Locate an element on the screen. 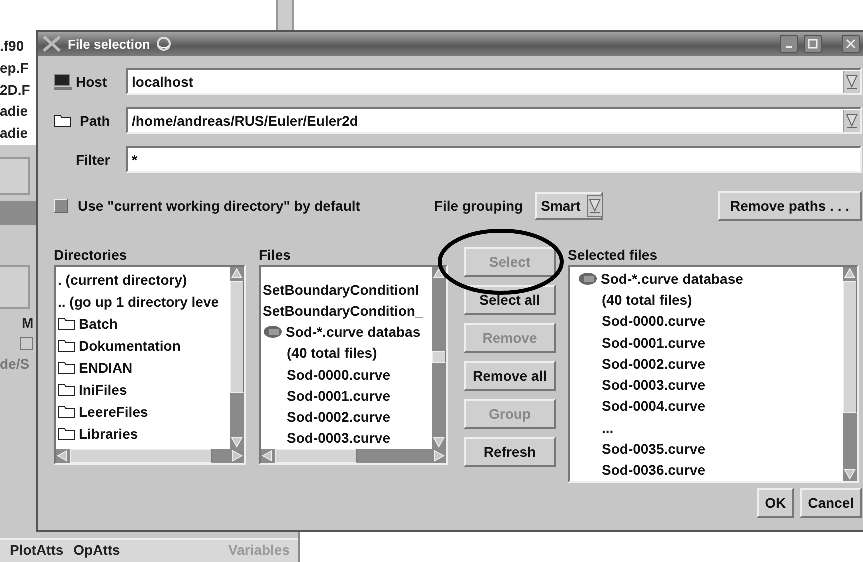  directory-item: Libraries is located at coordinates (143, 434).